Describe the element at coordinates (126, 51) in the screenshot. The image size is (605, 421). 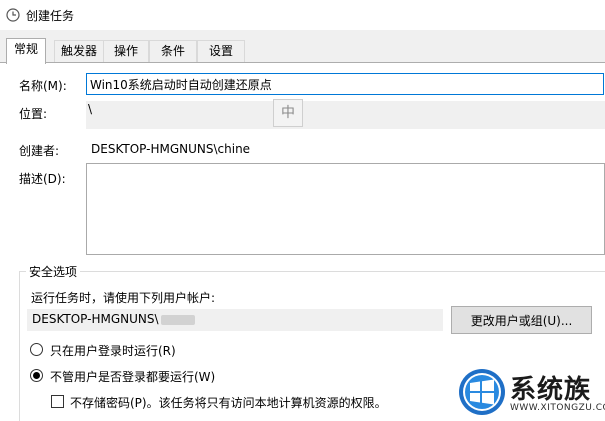
I see `tab-actions: 操作` at that location.